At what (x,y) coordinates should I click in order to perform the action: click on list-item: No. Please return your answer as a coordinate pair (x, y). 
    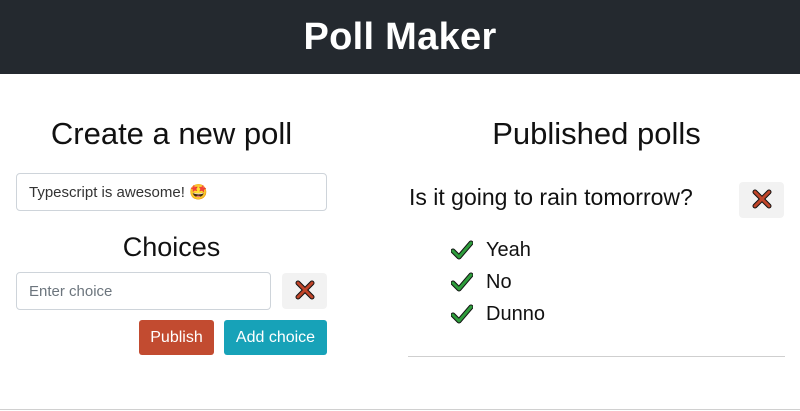
    Looking at the image, I should click on (498, 282).